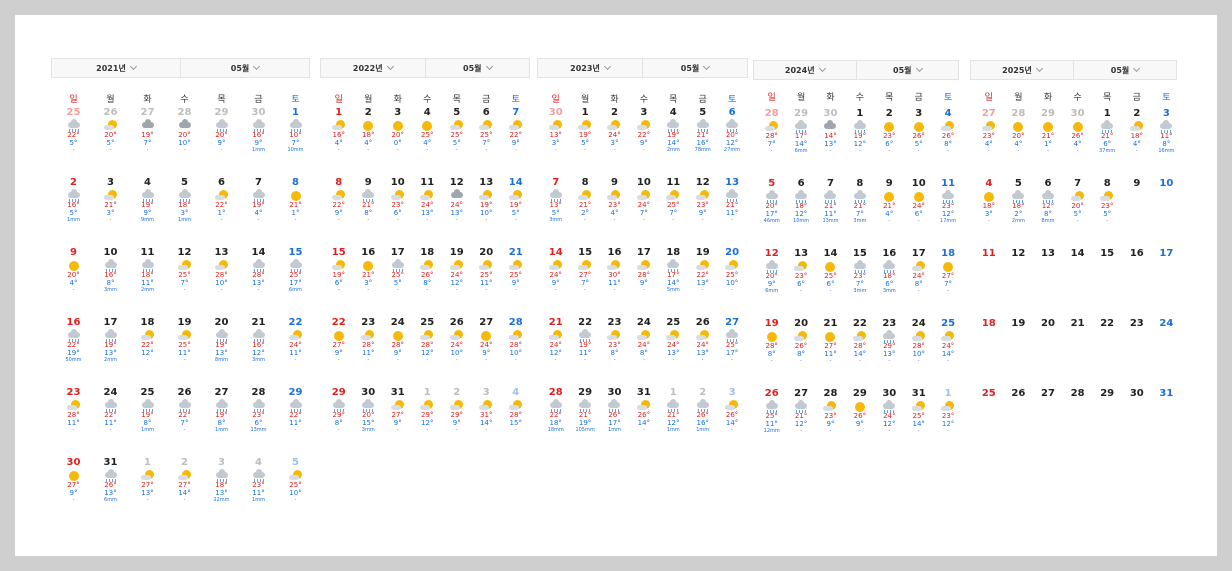 This screenshot has width=1232, height=571. What do you see at coordinates (731, 200) in the screenshot?
I see `day-cell: 13 21° 11° -` at bounding box center [731, 200].